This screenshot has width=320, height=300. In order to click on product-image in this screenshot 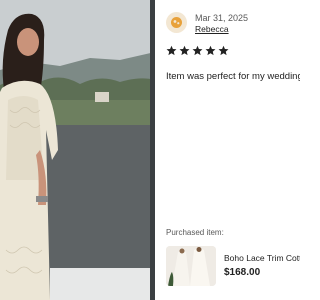, I will do `click(191, 266)`.